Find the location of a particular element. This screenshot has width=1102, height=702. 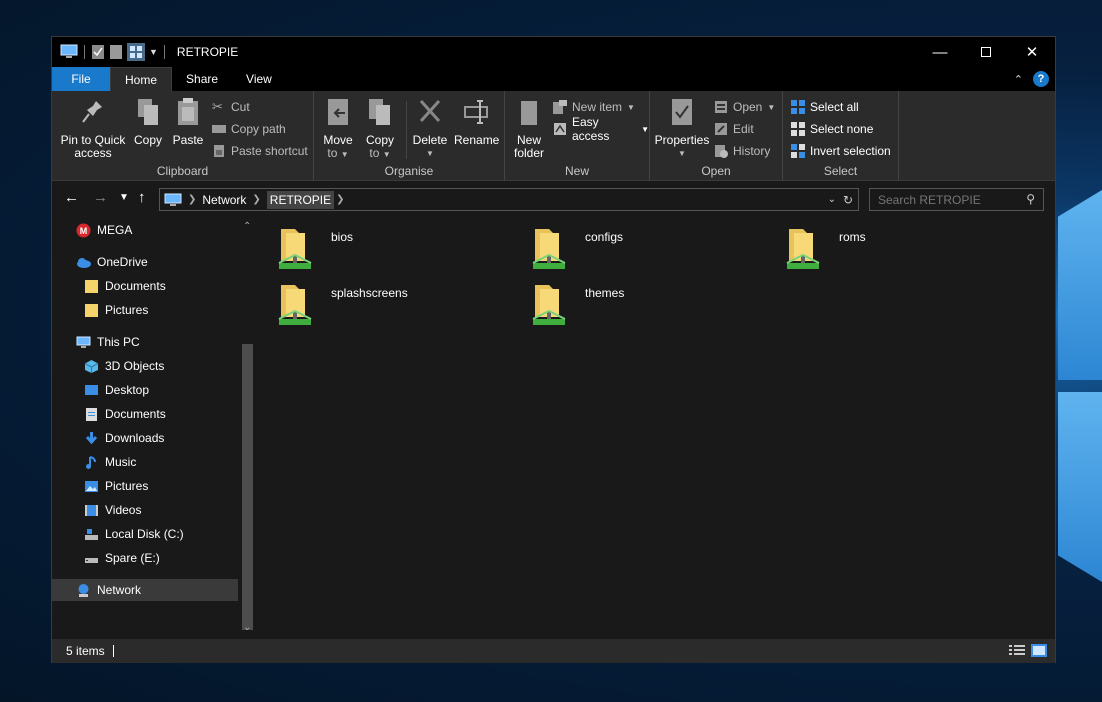

minimize-button: — is located at coordinates (940, 52).